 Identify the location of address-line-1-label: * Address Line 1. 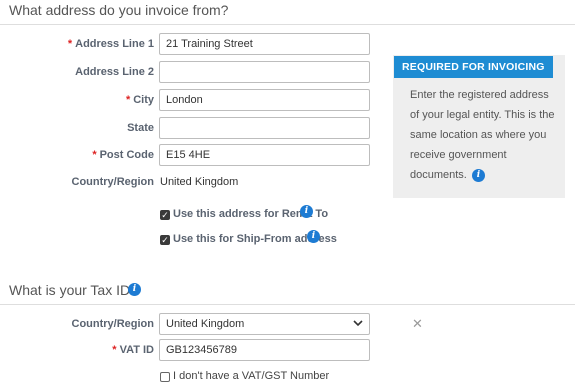
(110, 44).